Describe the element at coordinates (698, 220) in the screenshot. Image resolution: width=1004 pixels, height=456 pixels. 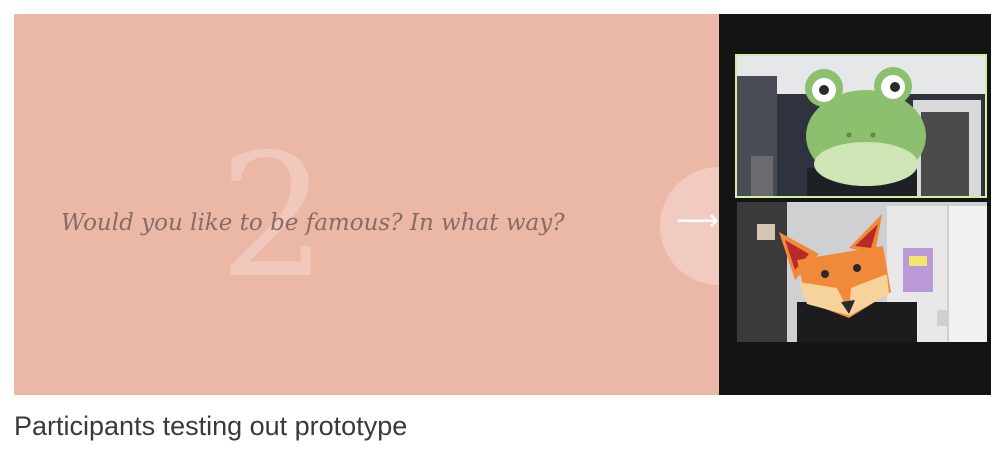
I see `right-arrow-icon: ⟶` at that location.